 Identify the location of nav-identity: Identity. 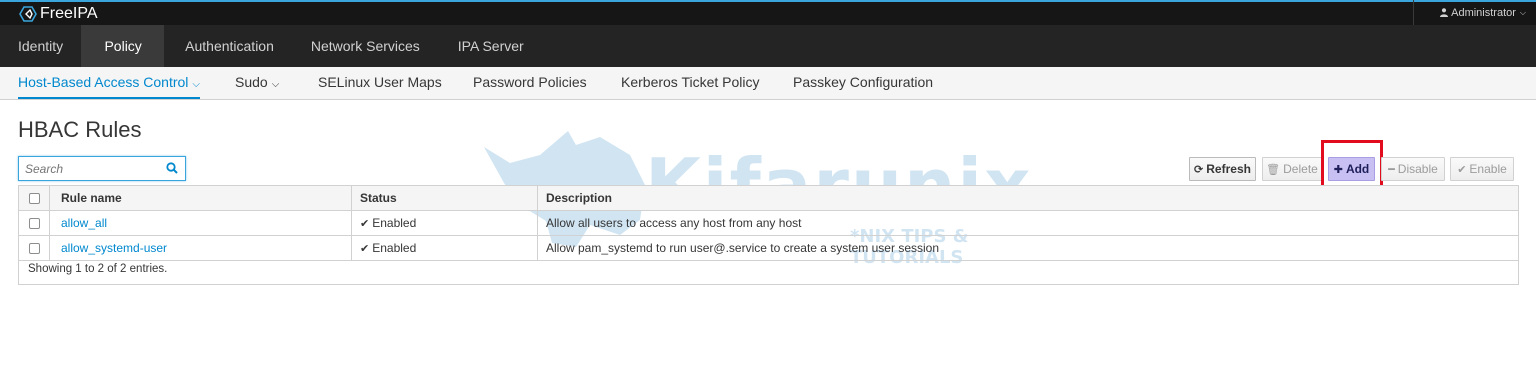
(40, 46).